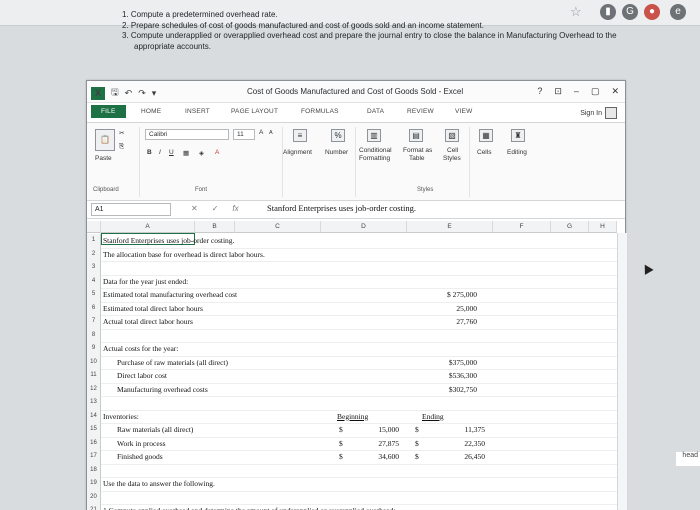 The width and height of the screenshot is (700, 510). What do you see at coordinates (320, 111) in the screenshot?
I see `tab-formulas: FORMULAS` at bounding box center [320, 111].